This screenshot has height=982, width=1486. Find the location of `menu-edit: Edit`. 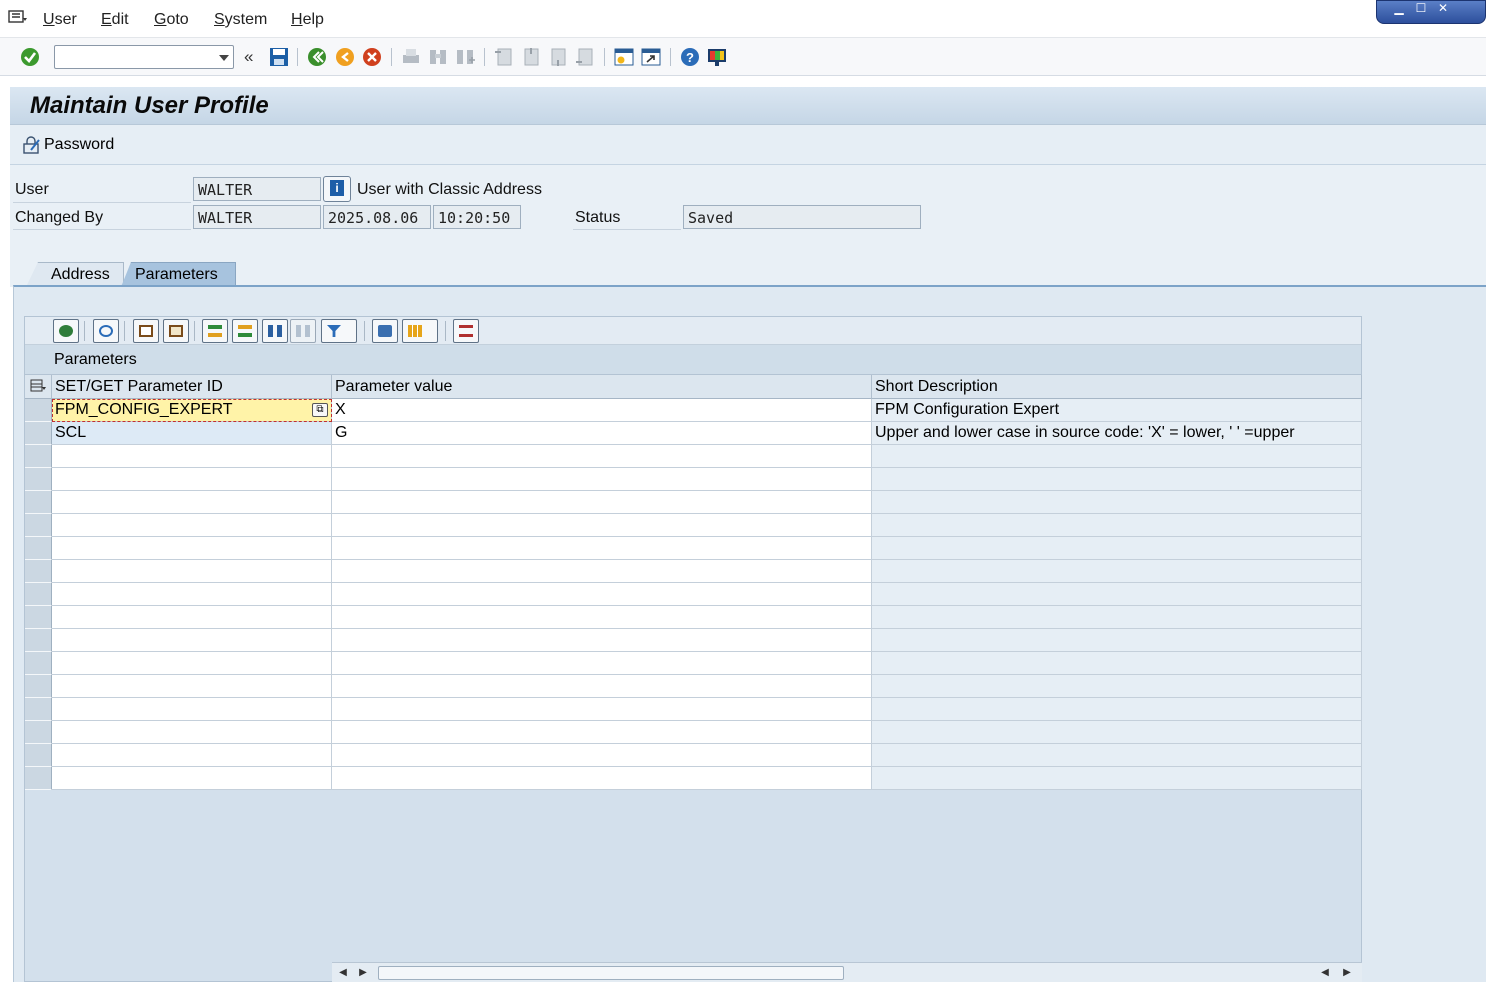

menu-edit: Edit is located at coordinates (115, 20).